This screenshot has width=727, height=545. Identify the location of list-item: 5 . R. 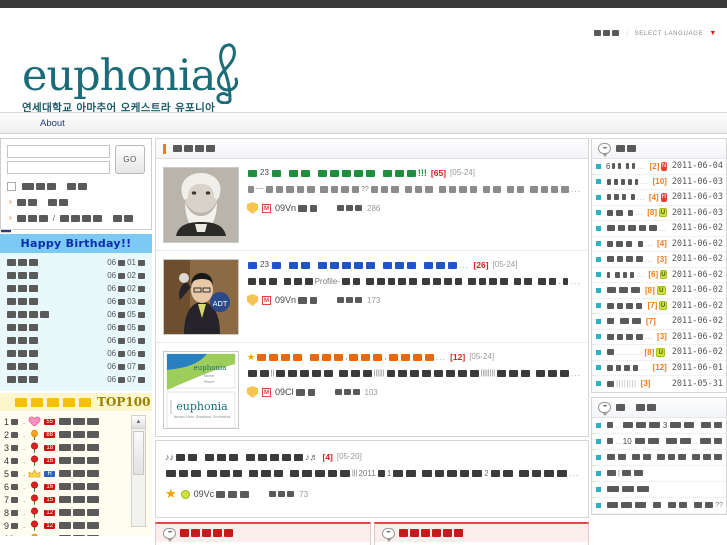
(78, 473).